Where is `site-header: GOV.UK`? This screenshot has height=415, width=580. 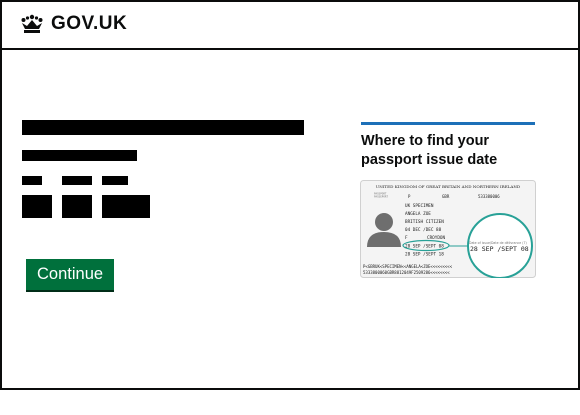
site-header: GOV.UK is located at coordinates (290, 26).